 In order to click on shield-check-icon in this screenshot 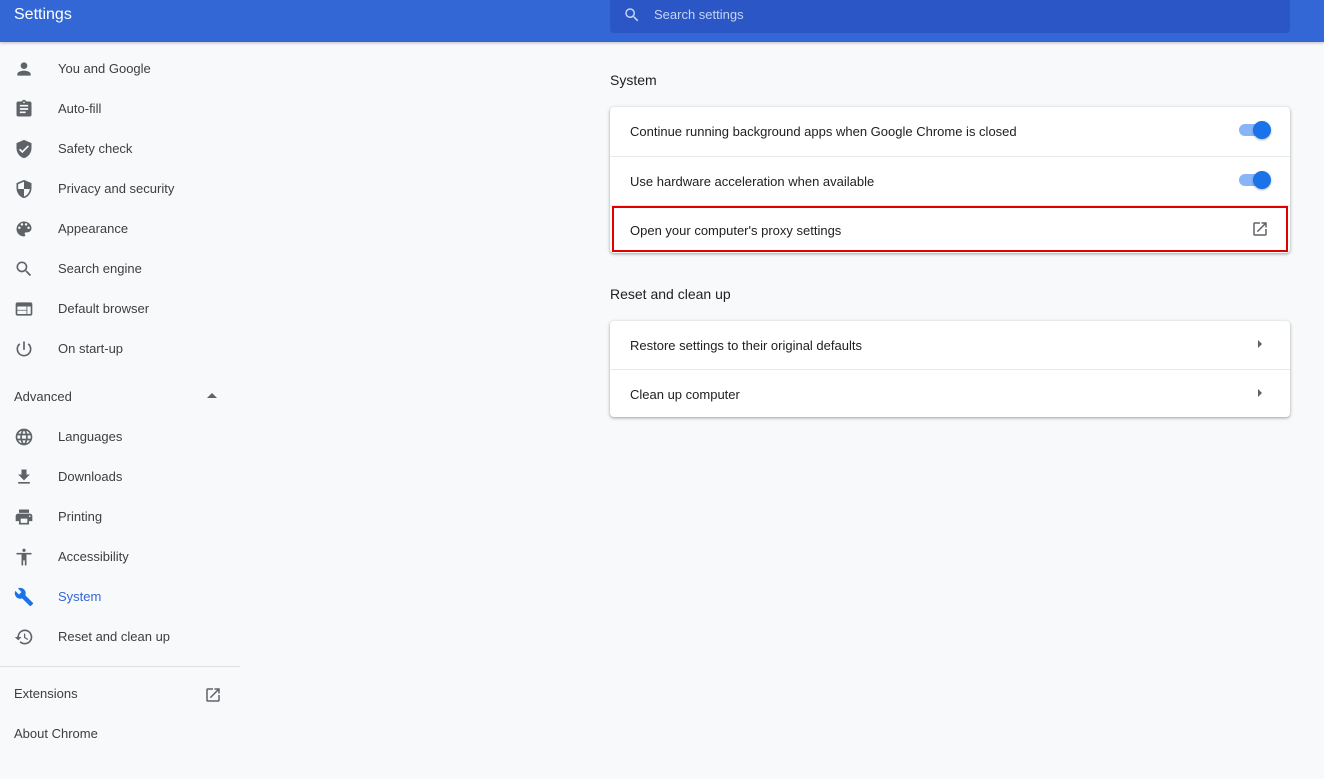, I will do `click(24, 149)`.